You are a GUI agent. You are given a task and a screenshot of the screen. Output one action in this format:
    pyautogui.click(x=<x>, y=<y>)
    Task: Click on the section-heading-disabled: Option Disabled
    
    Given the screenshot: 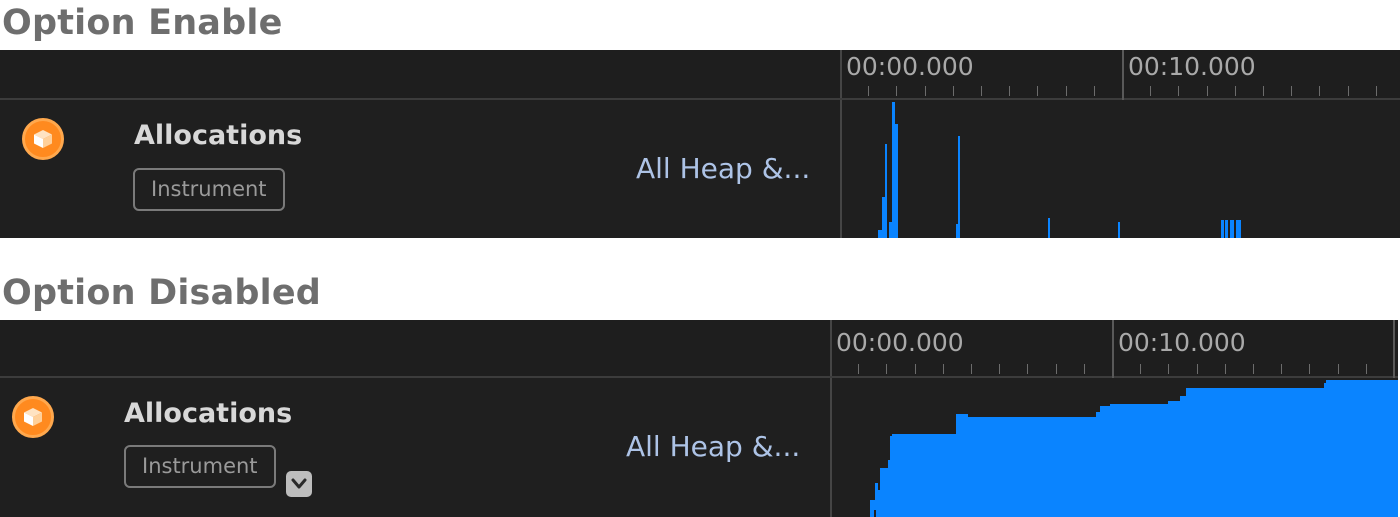 What is the action you would take?
    pyautogui.click(x=162, y=293)
    